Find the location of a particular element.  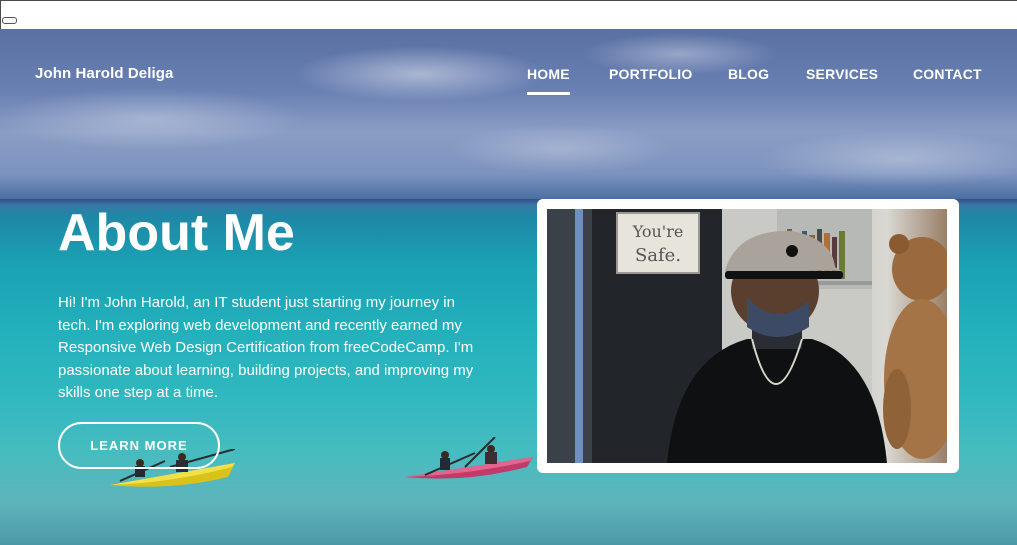

nav-home: HOME is located at coordinates (548, 80).